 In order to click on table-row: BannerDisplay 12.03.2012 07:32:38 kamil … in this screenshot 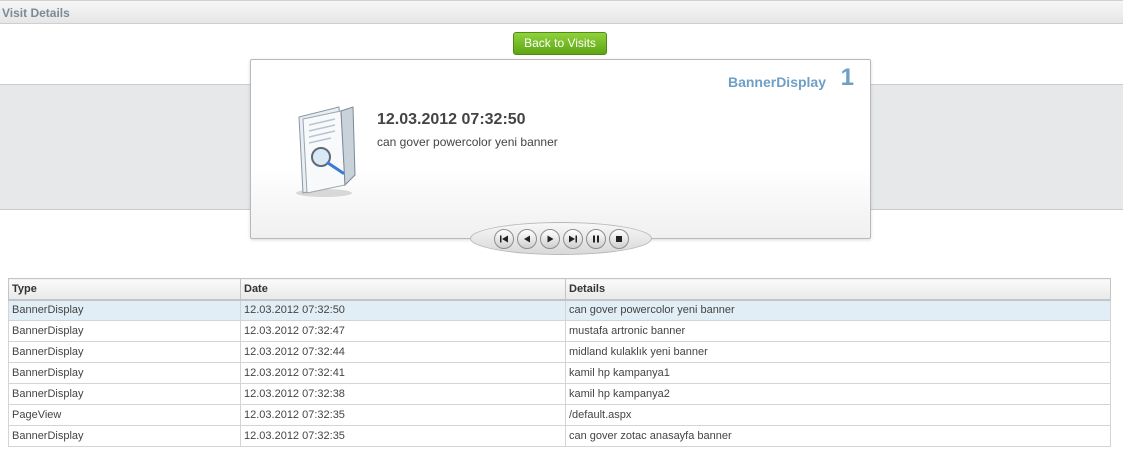, I will do `click(559, 394)`.